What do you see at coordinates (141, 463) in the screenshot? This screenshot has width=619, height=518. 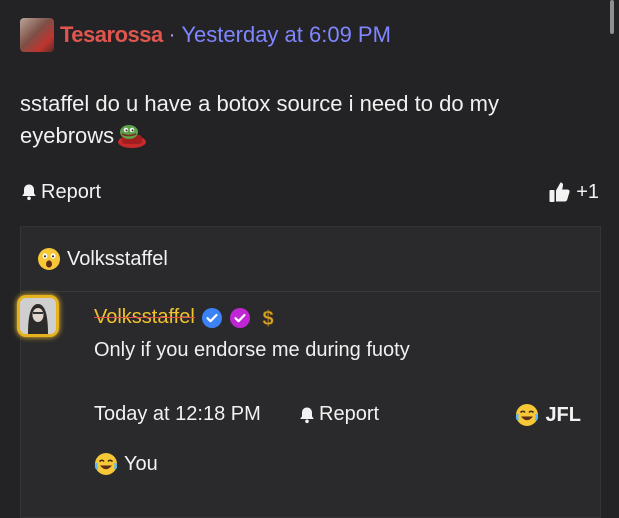 I see `reacted-by: You` at bounding box center [141, 463].